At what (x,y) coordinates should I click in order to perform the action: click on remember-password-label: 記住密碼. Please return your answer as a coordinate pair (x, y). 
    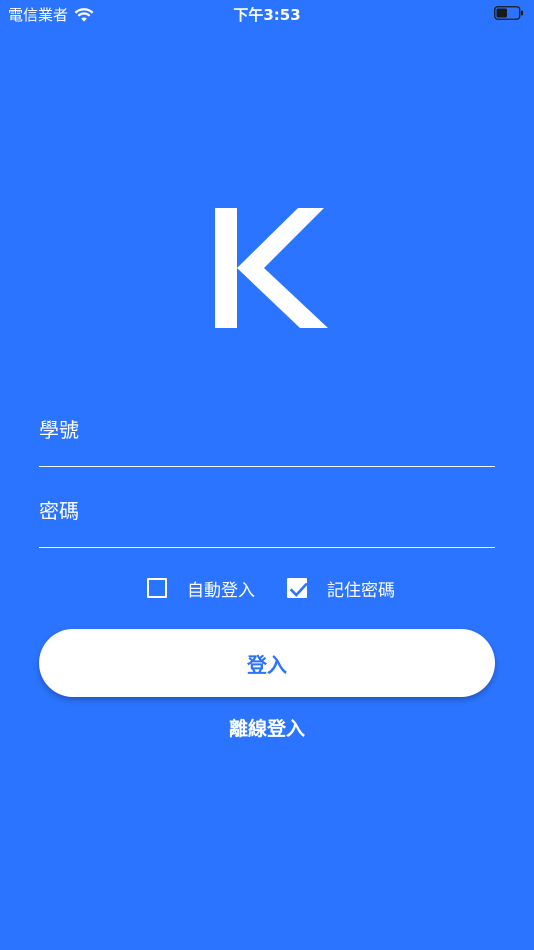
    Looking at the image, I should click on (361, 590).